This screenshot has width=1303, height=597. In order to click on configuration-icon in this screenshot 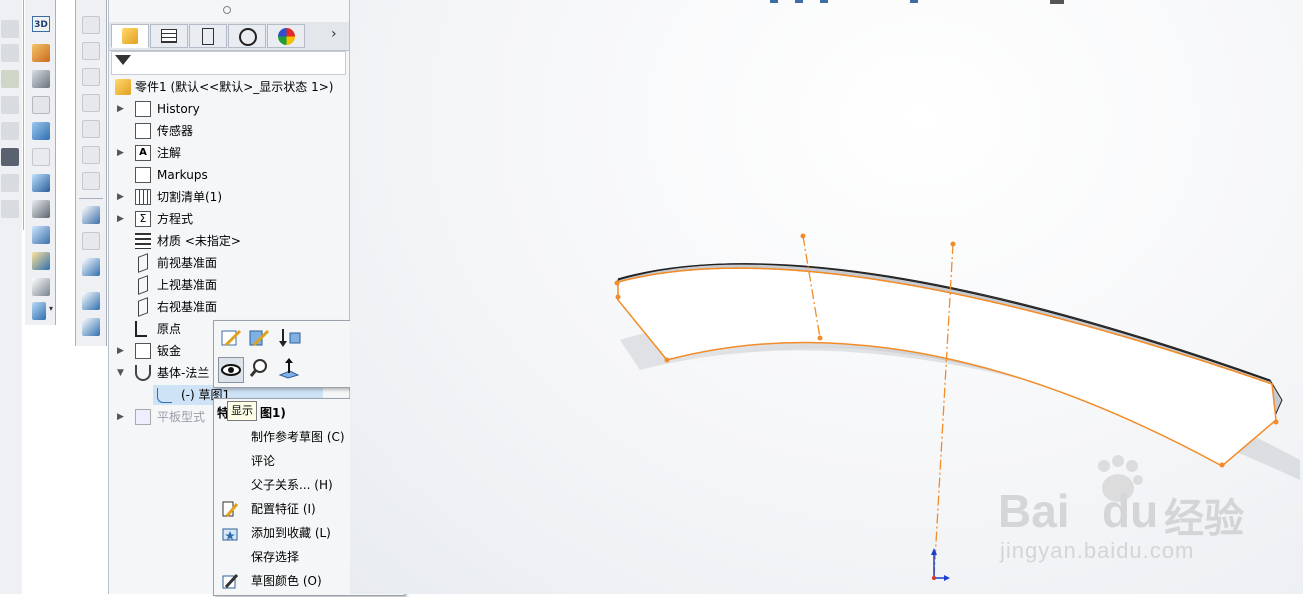, I will do `click(208, 36)`.